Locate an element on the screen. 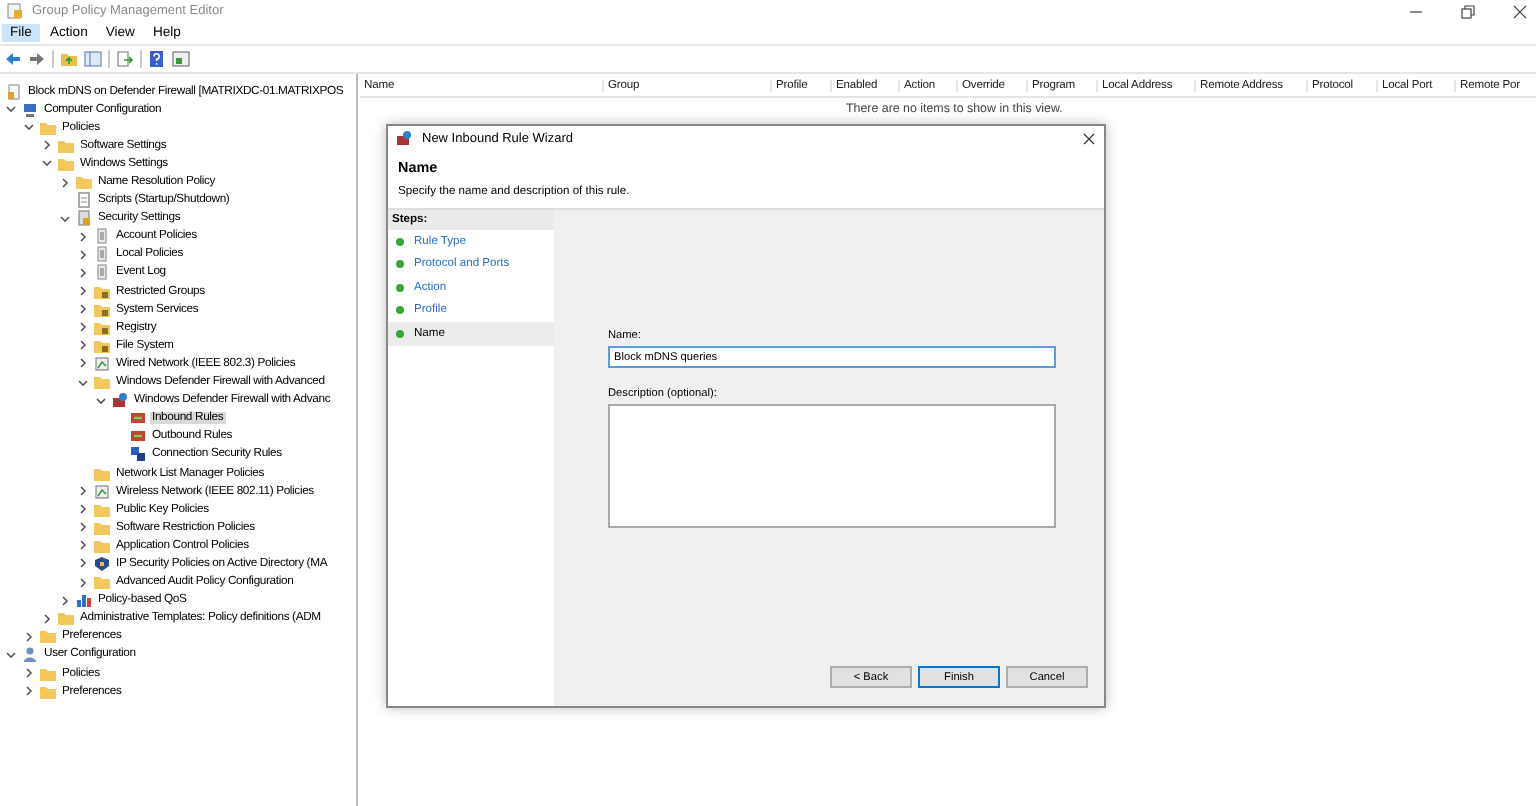 The image size is (1536, 806). forward-arrow-icon is located at coordinates (37, 59).